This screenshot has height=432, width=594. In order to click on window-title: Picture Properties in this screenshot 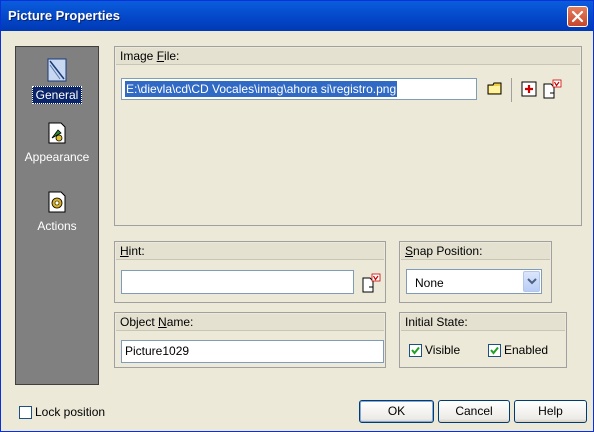, I will do `click(64, 15)`.